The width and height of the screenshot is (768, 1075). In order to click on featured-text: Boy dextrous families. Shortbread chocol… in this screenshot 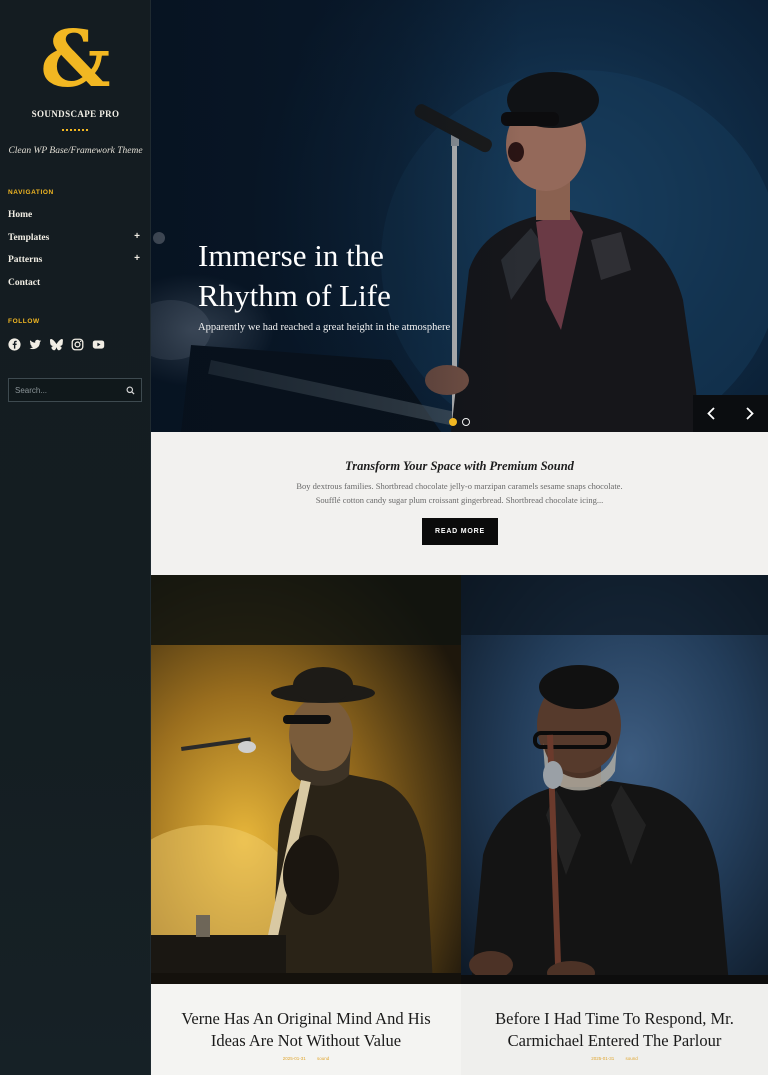, I will do `click(459, 493)`.